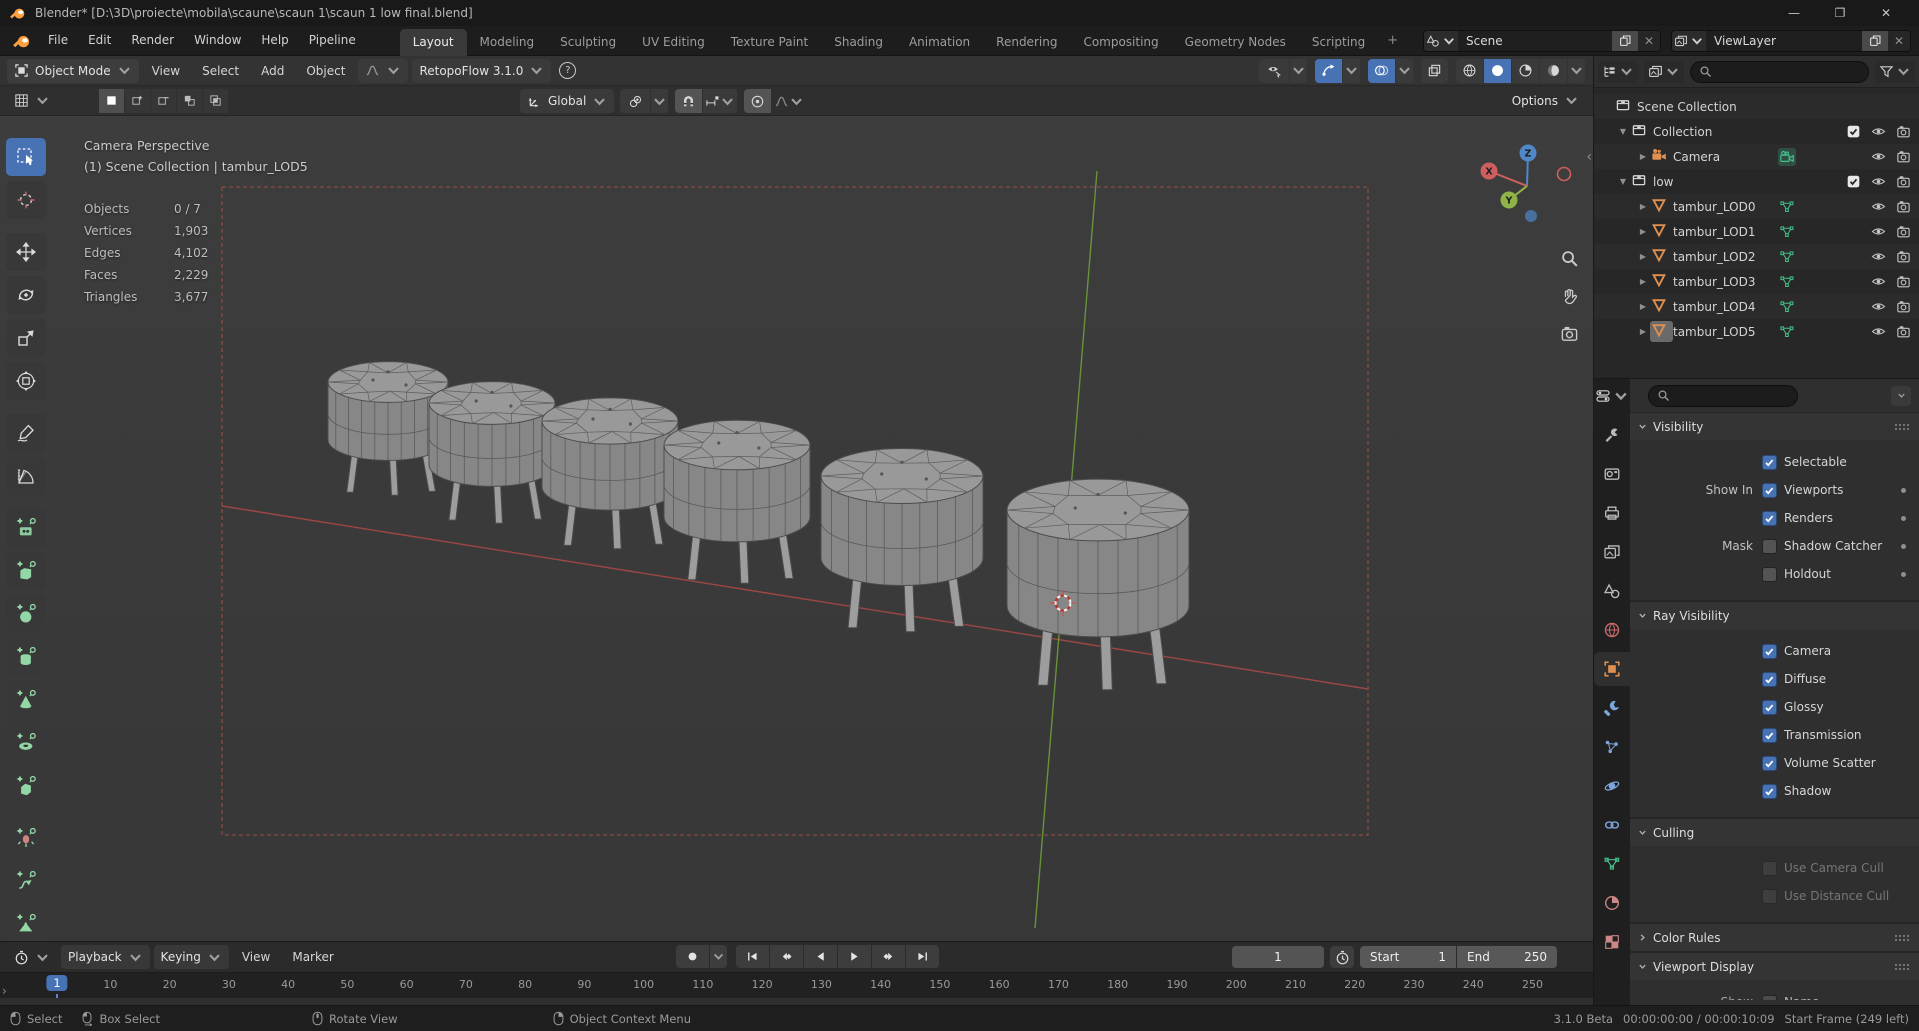  Describe the element at coordinates (1664, 71) in the screenshot. I see `outliner-display-mode-button` at that location.